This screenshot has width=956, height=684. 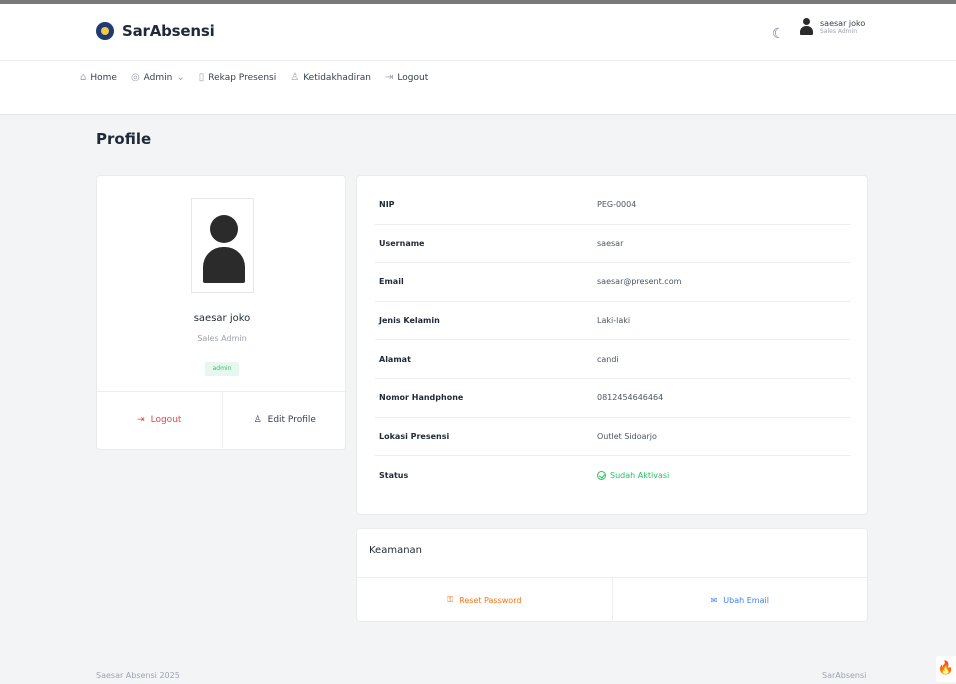 I want to click on info-row: Status Sudah Aktivasi, so click(x=613, y=475).